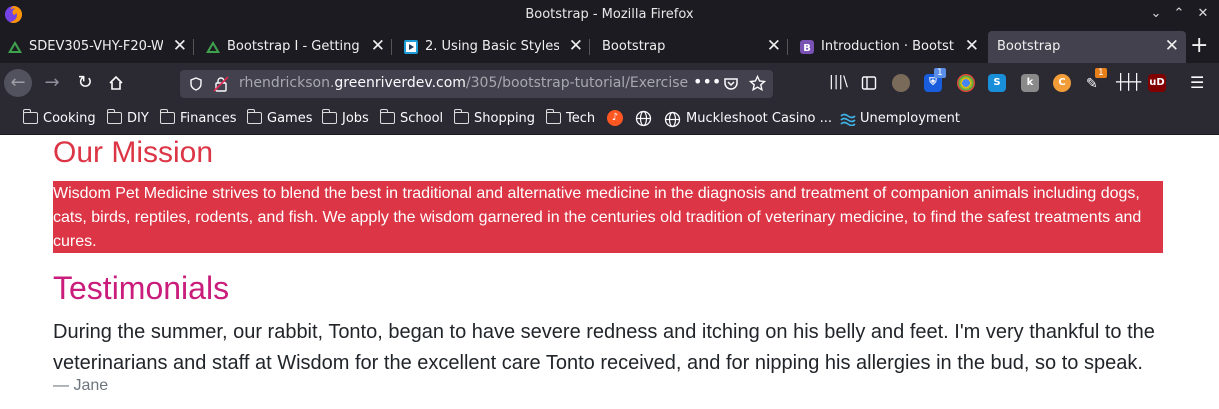 The width and height of the screenshot is (1219, 409). I want to click on extension-fence-icon: ┼┼┼, so click(1128, 82).